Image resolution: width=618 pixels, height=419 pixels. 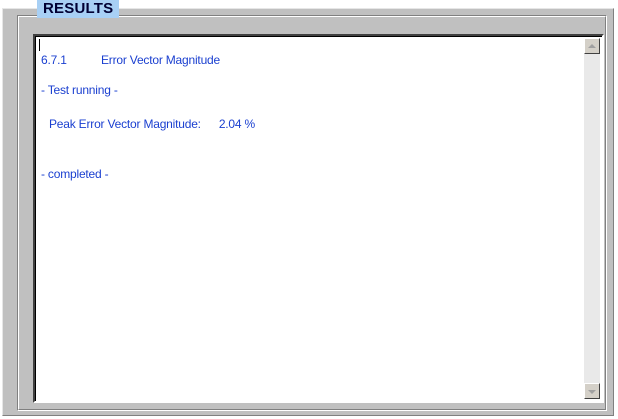 I want to click on scroll-down-arrow-icon, so click(x=592, y=392).